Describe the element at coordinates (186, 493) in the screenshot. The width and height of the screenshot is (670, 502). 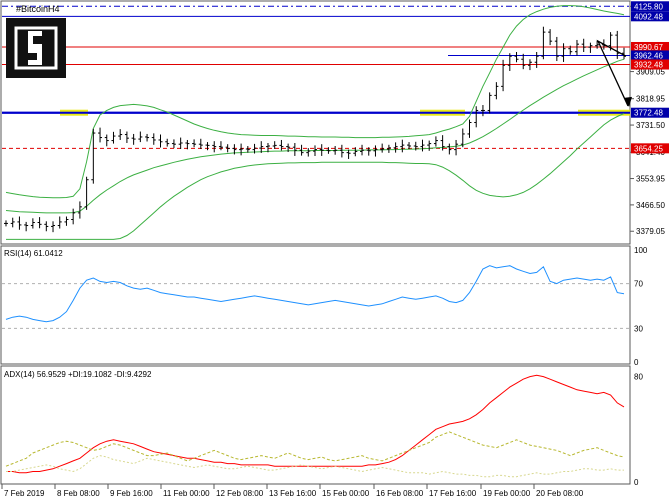
I see `x-axis-label: 11 Feb 00:00` at that location.